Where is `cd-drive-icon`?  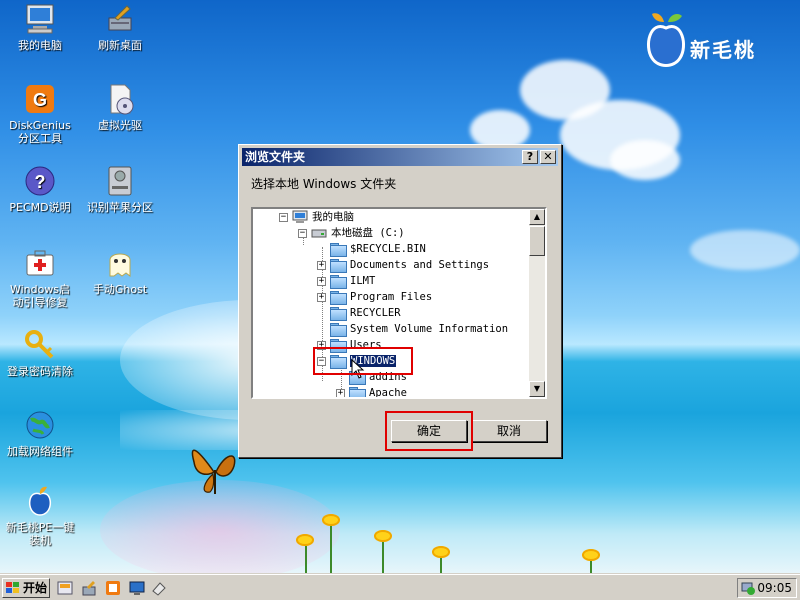 cd-drive-icon is located at coordinates (122, 99).